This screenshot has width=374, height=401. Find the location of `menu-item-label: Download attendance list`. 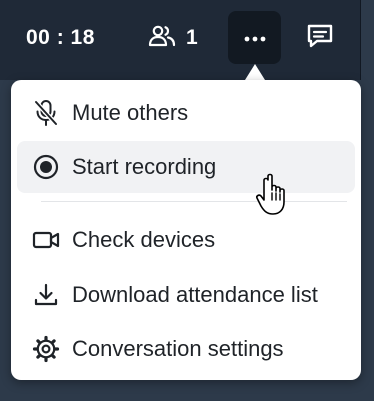

menu-item-label: Download attendance list is located at coordinates (195, 294).